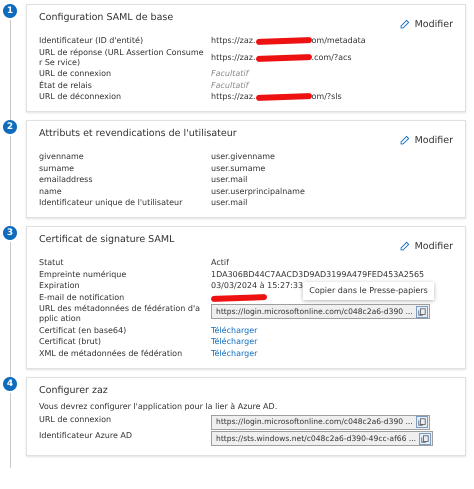  What do you see at coordinates (106, 17) in the screenshot?
I see `section-title: Configuration SAML de base` at bounding box center [106, 17].